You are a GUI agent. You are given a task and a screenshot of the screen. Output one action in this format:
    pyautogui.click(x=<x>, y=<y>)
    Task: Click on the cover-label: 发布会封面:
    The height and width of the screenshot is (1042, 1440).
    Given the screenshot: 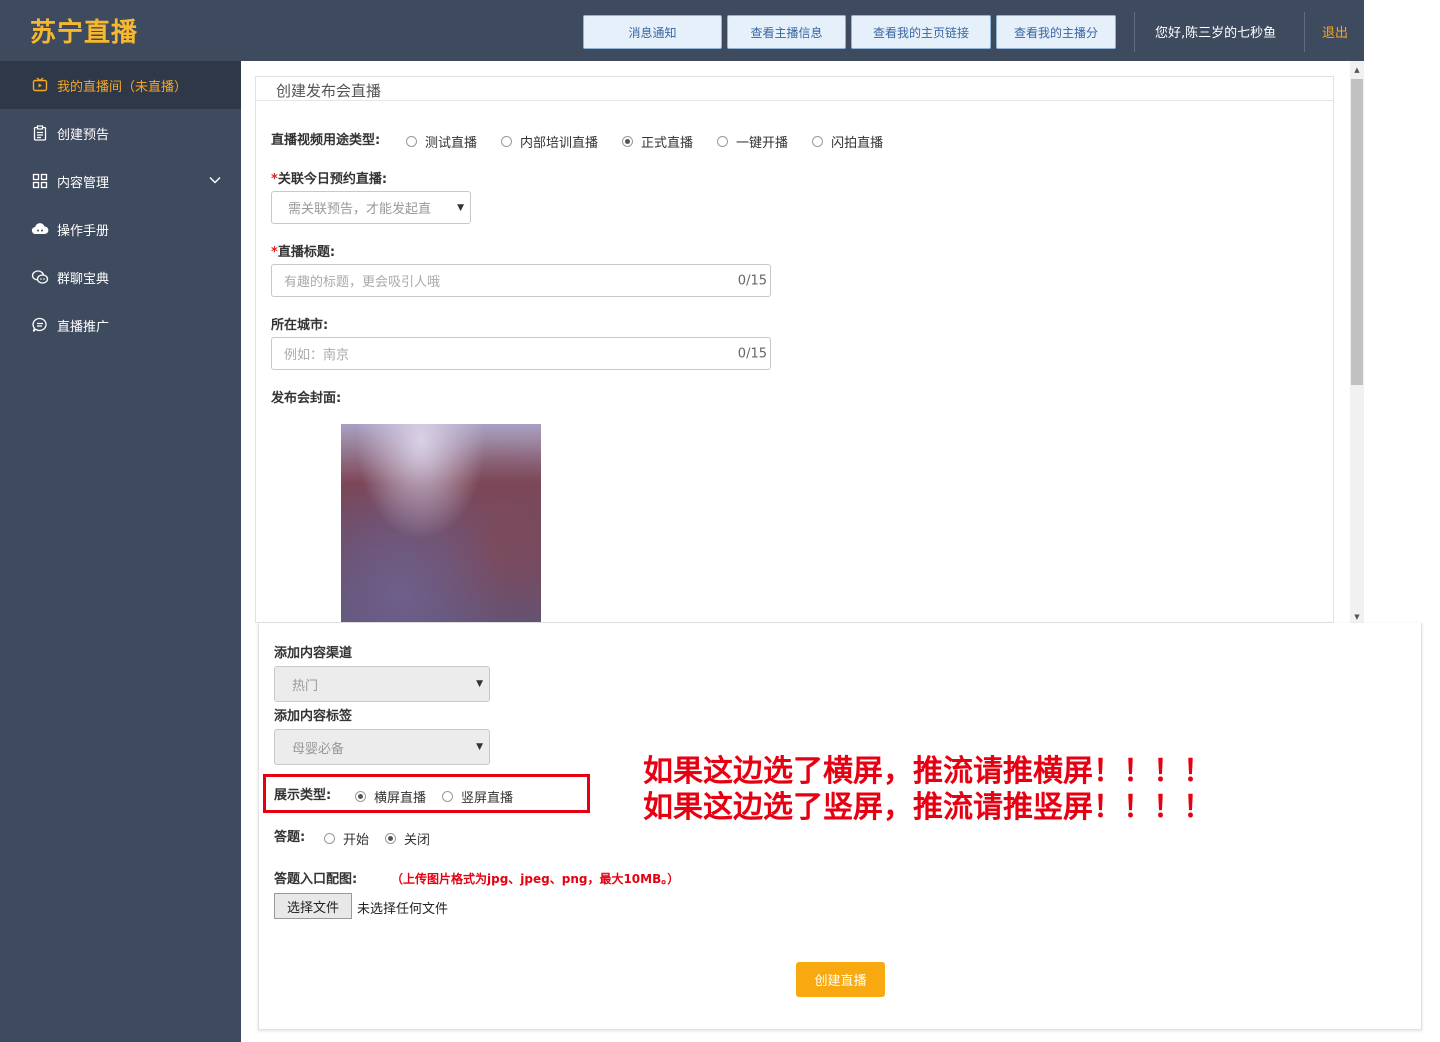 What is the action you would take?
    pyautogui.click(x=306, y=398)
    